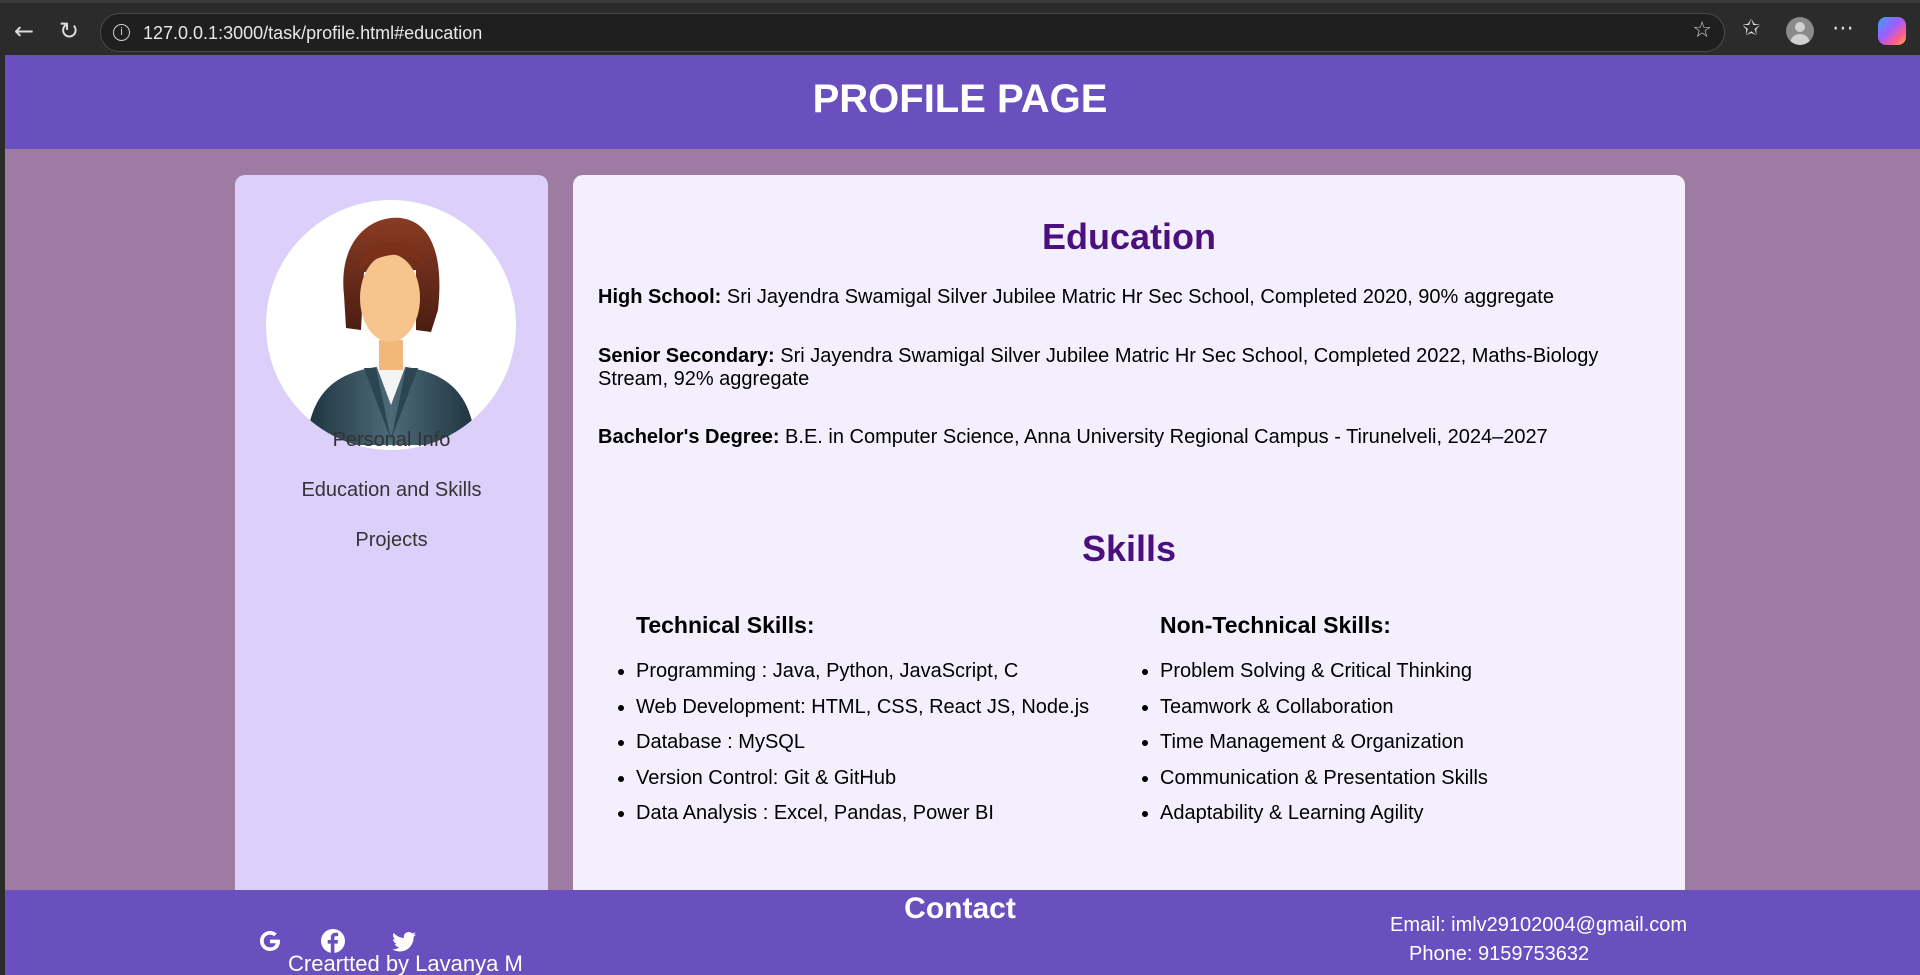 This screenshot has height=975, width=1920. Describe the element at coordinates (1499, 954) in the screenshot. I see `contact-phone: Phone: 9159753632` at that location.